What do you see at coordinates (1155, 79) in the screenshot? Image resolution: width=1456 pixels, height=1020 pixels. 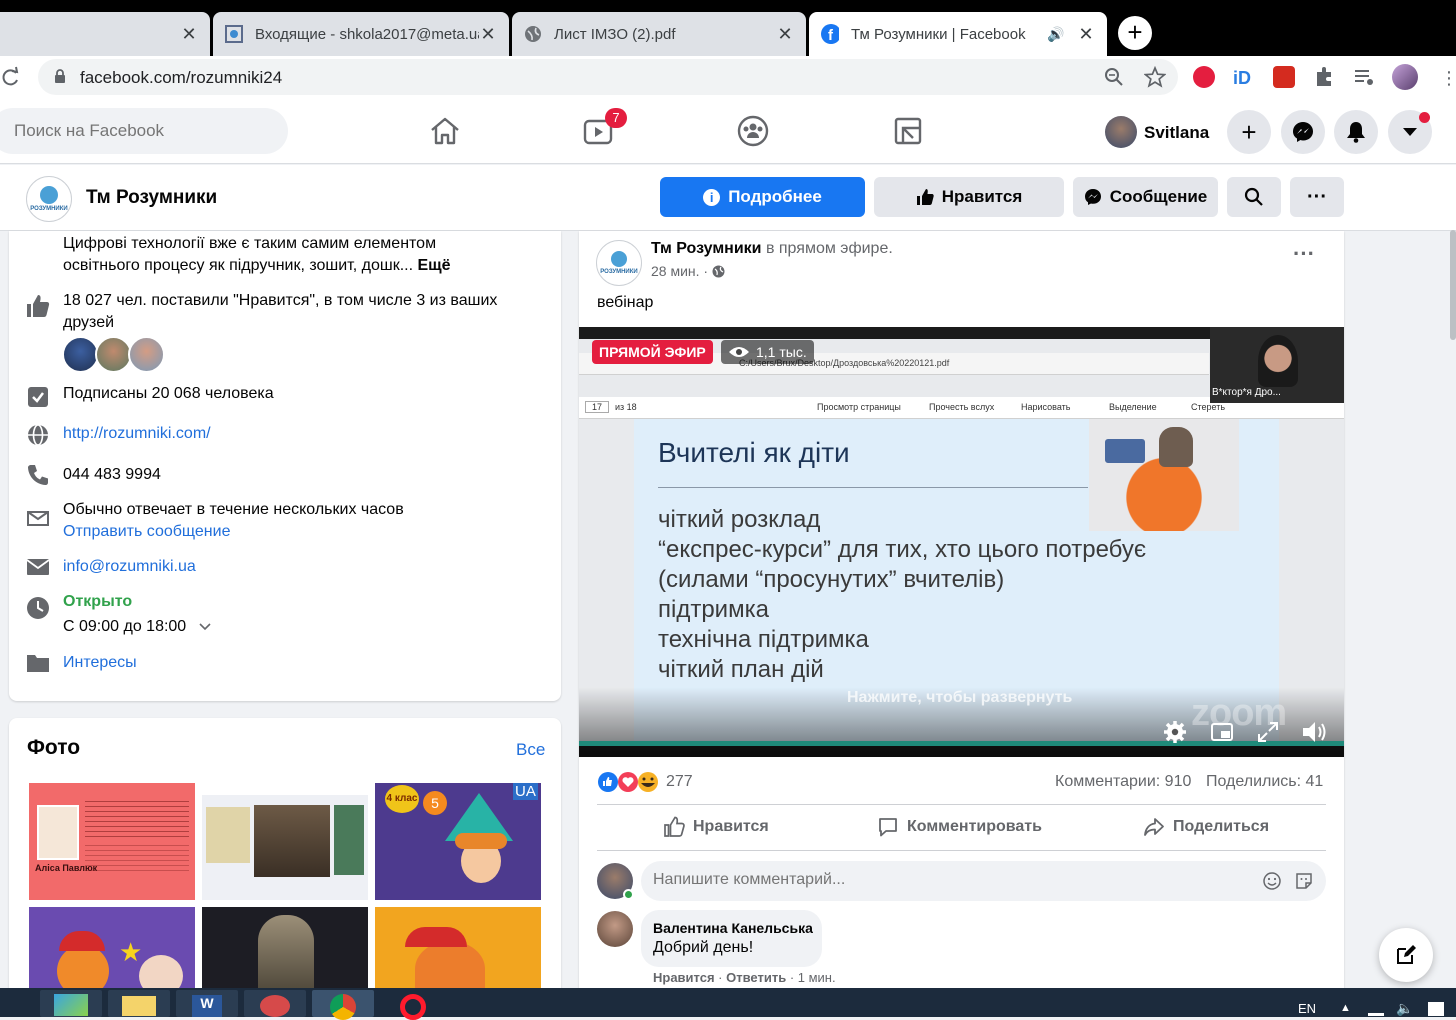 I see `bookmark-star-icon` at bounding box center [1155, 79].